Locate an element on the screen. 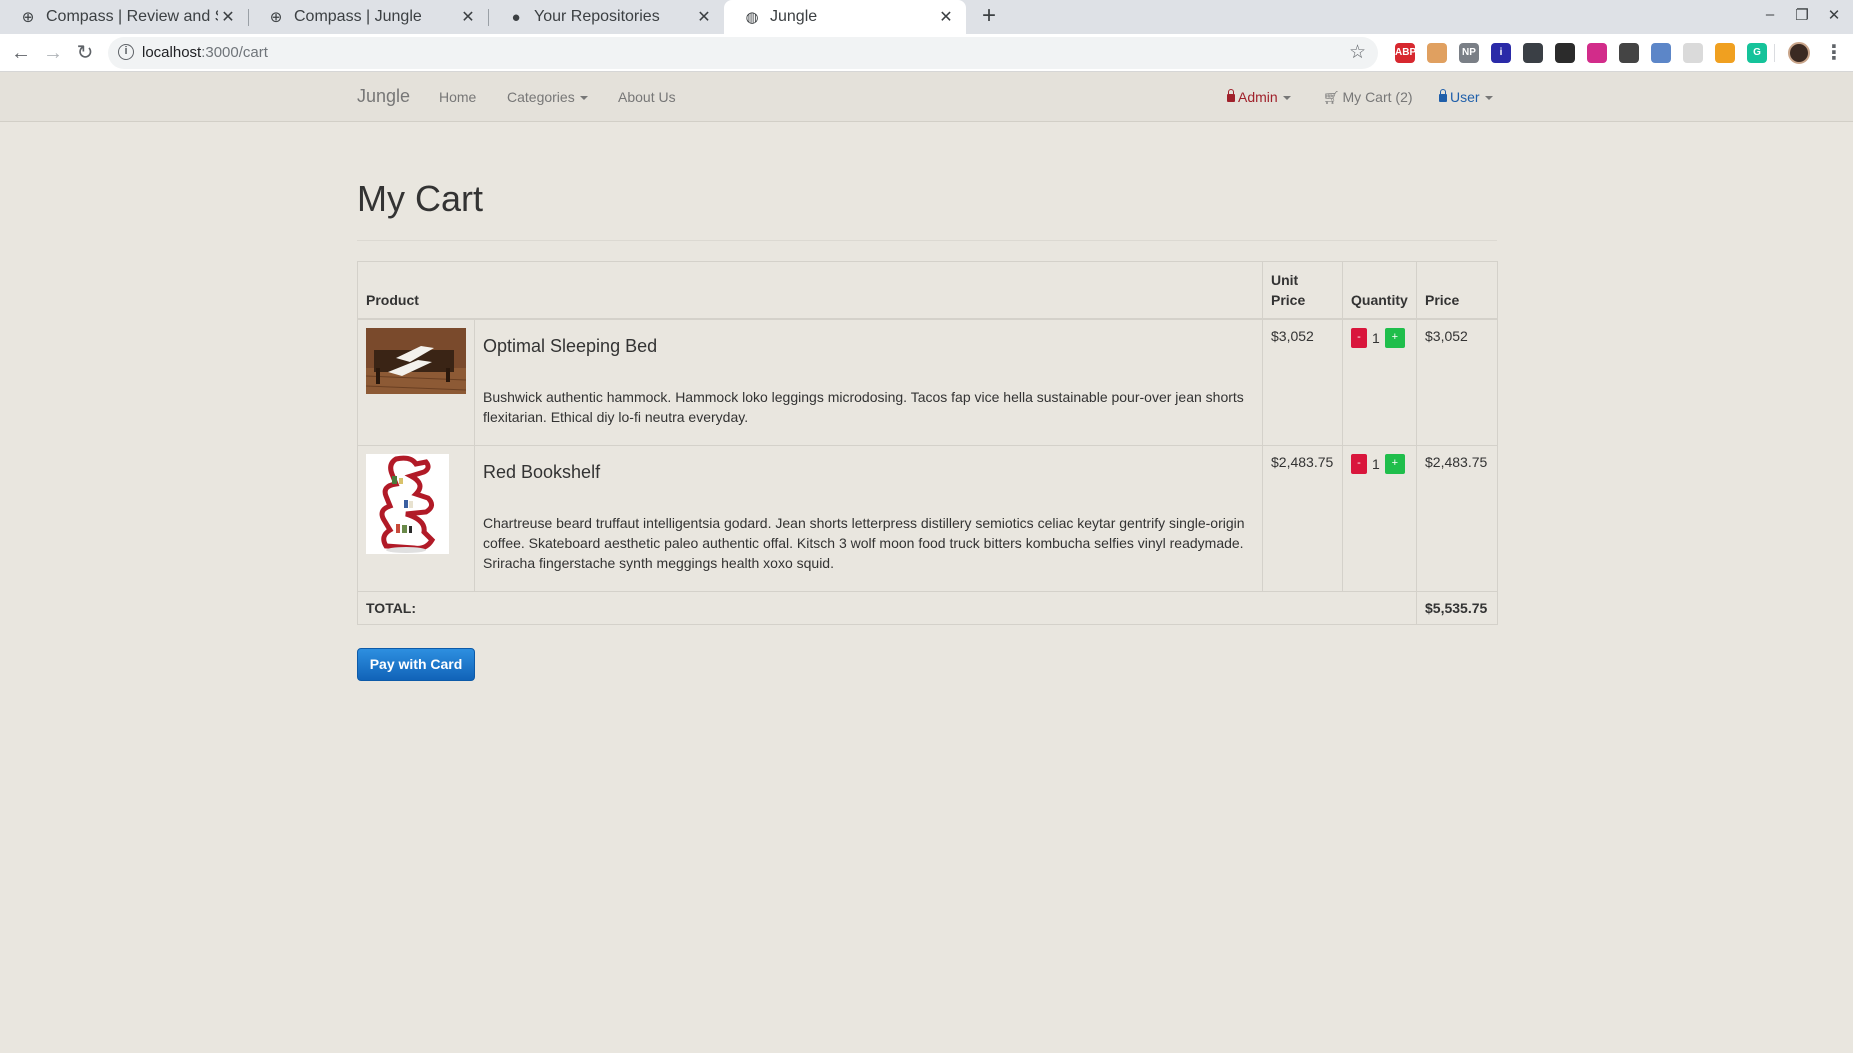 Image resolution: width=1853 pixels, height=1053 pixels. browser-tab: ⊕ Compass | Review and Su ✕ is located at coordinates (124, 17).